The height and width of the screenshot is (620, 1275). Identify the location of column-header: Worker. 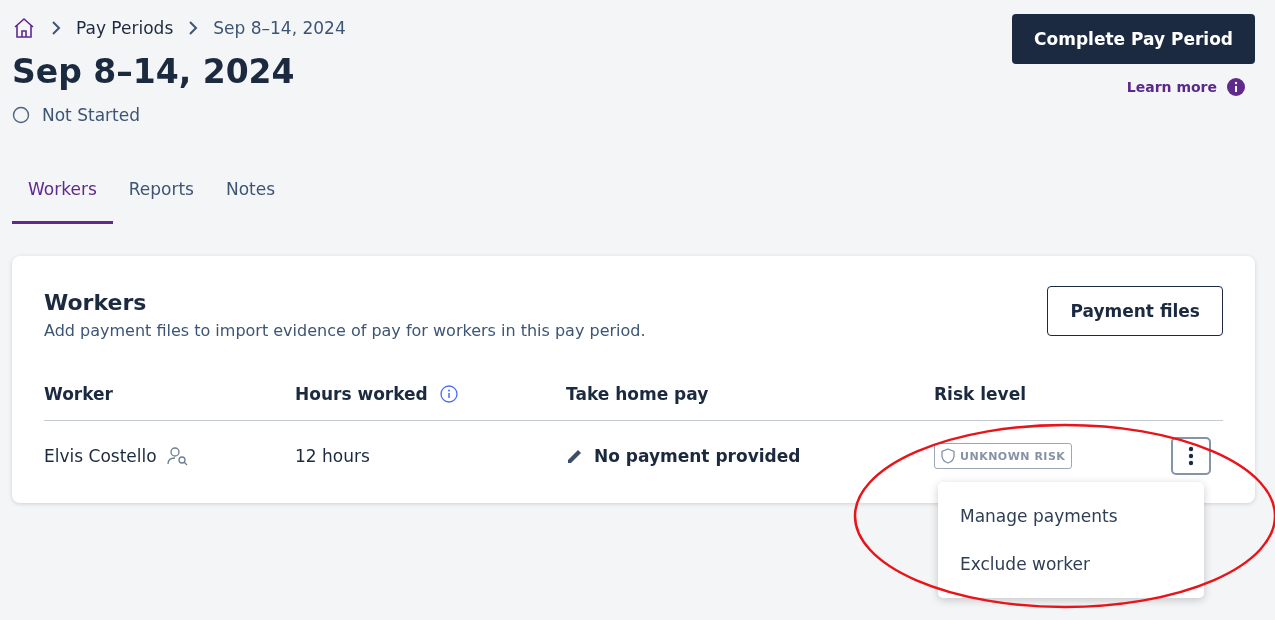
(78, 394).